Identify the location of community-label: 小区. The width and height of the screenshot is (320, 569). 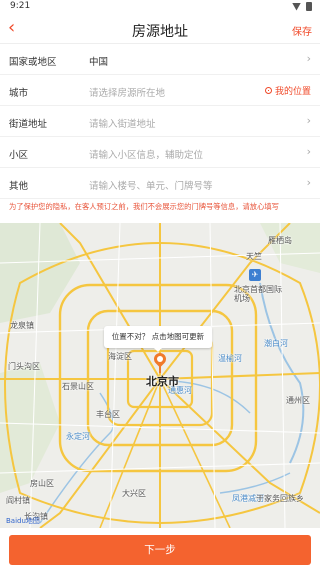
(19, 155).